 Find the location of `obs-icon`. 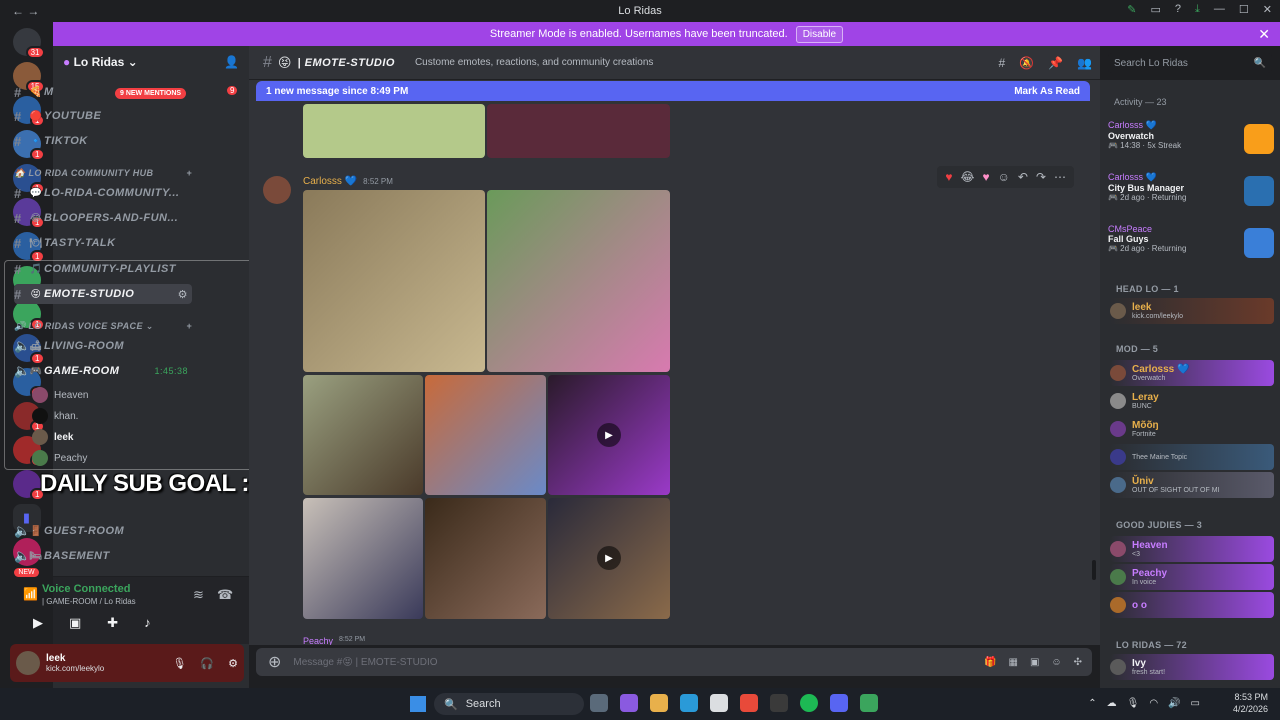

obs-icon is located at coordinates (779, 703).